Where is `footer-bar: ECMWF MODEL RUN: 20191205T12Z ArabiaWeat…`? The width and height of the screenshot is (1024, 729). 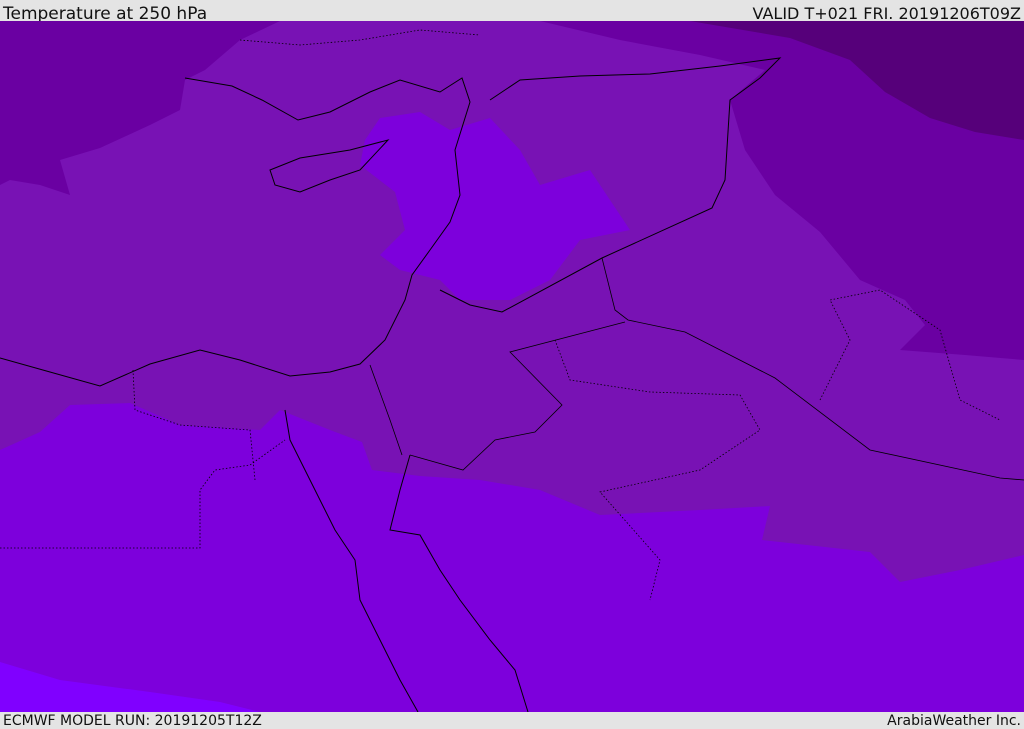
footer-bar: ECMWF MODEL RUN: 20191205T12Z ArabiaWeat… is located at coordinates (512, 720).